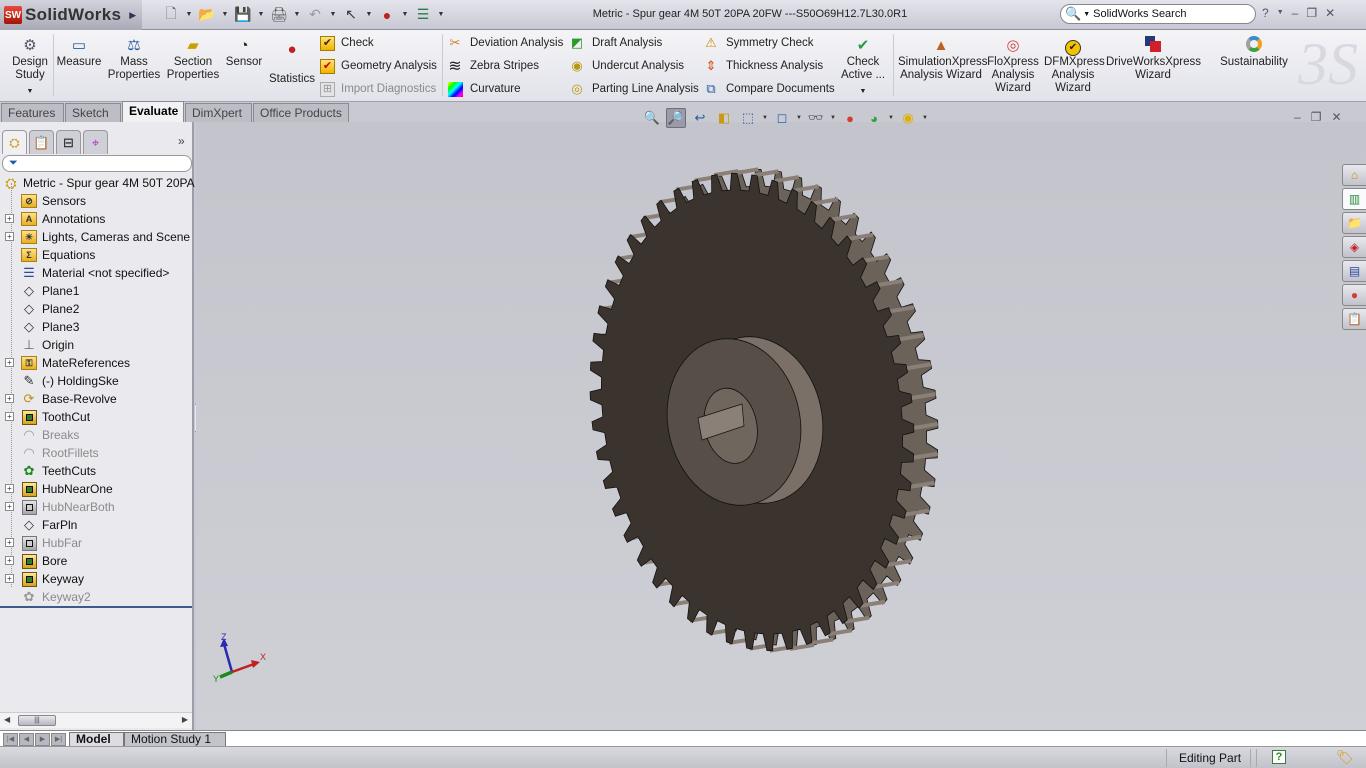 This screenshot has width=1366, height=768. Describe the element at coordinates (96, 435) in the screenshot. I see `tree-item: ◠ Breaks` at that location.